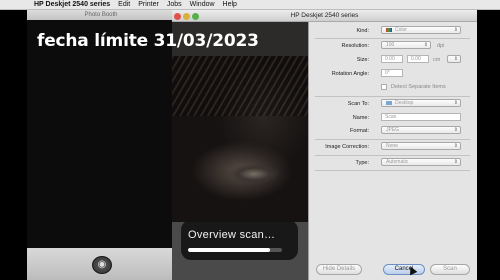  I want to click on name-field: Scan, so click(421, 117).